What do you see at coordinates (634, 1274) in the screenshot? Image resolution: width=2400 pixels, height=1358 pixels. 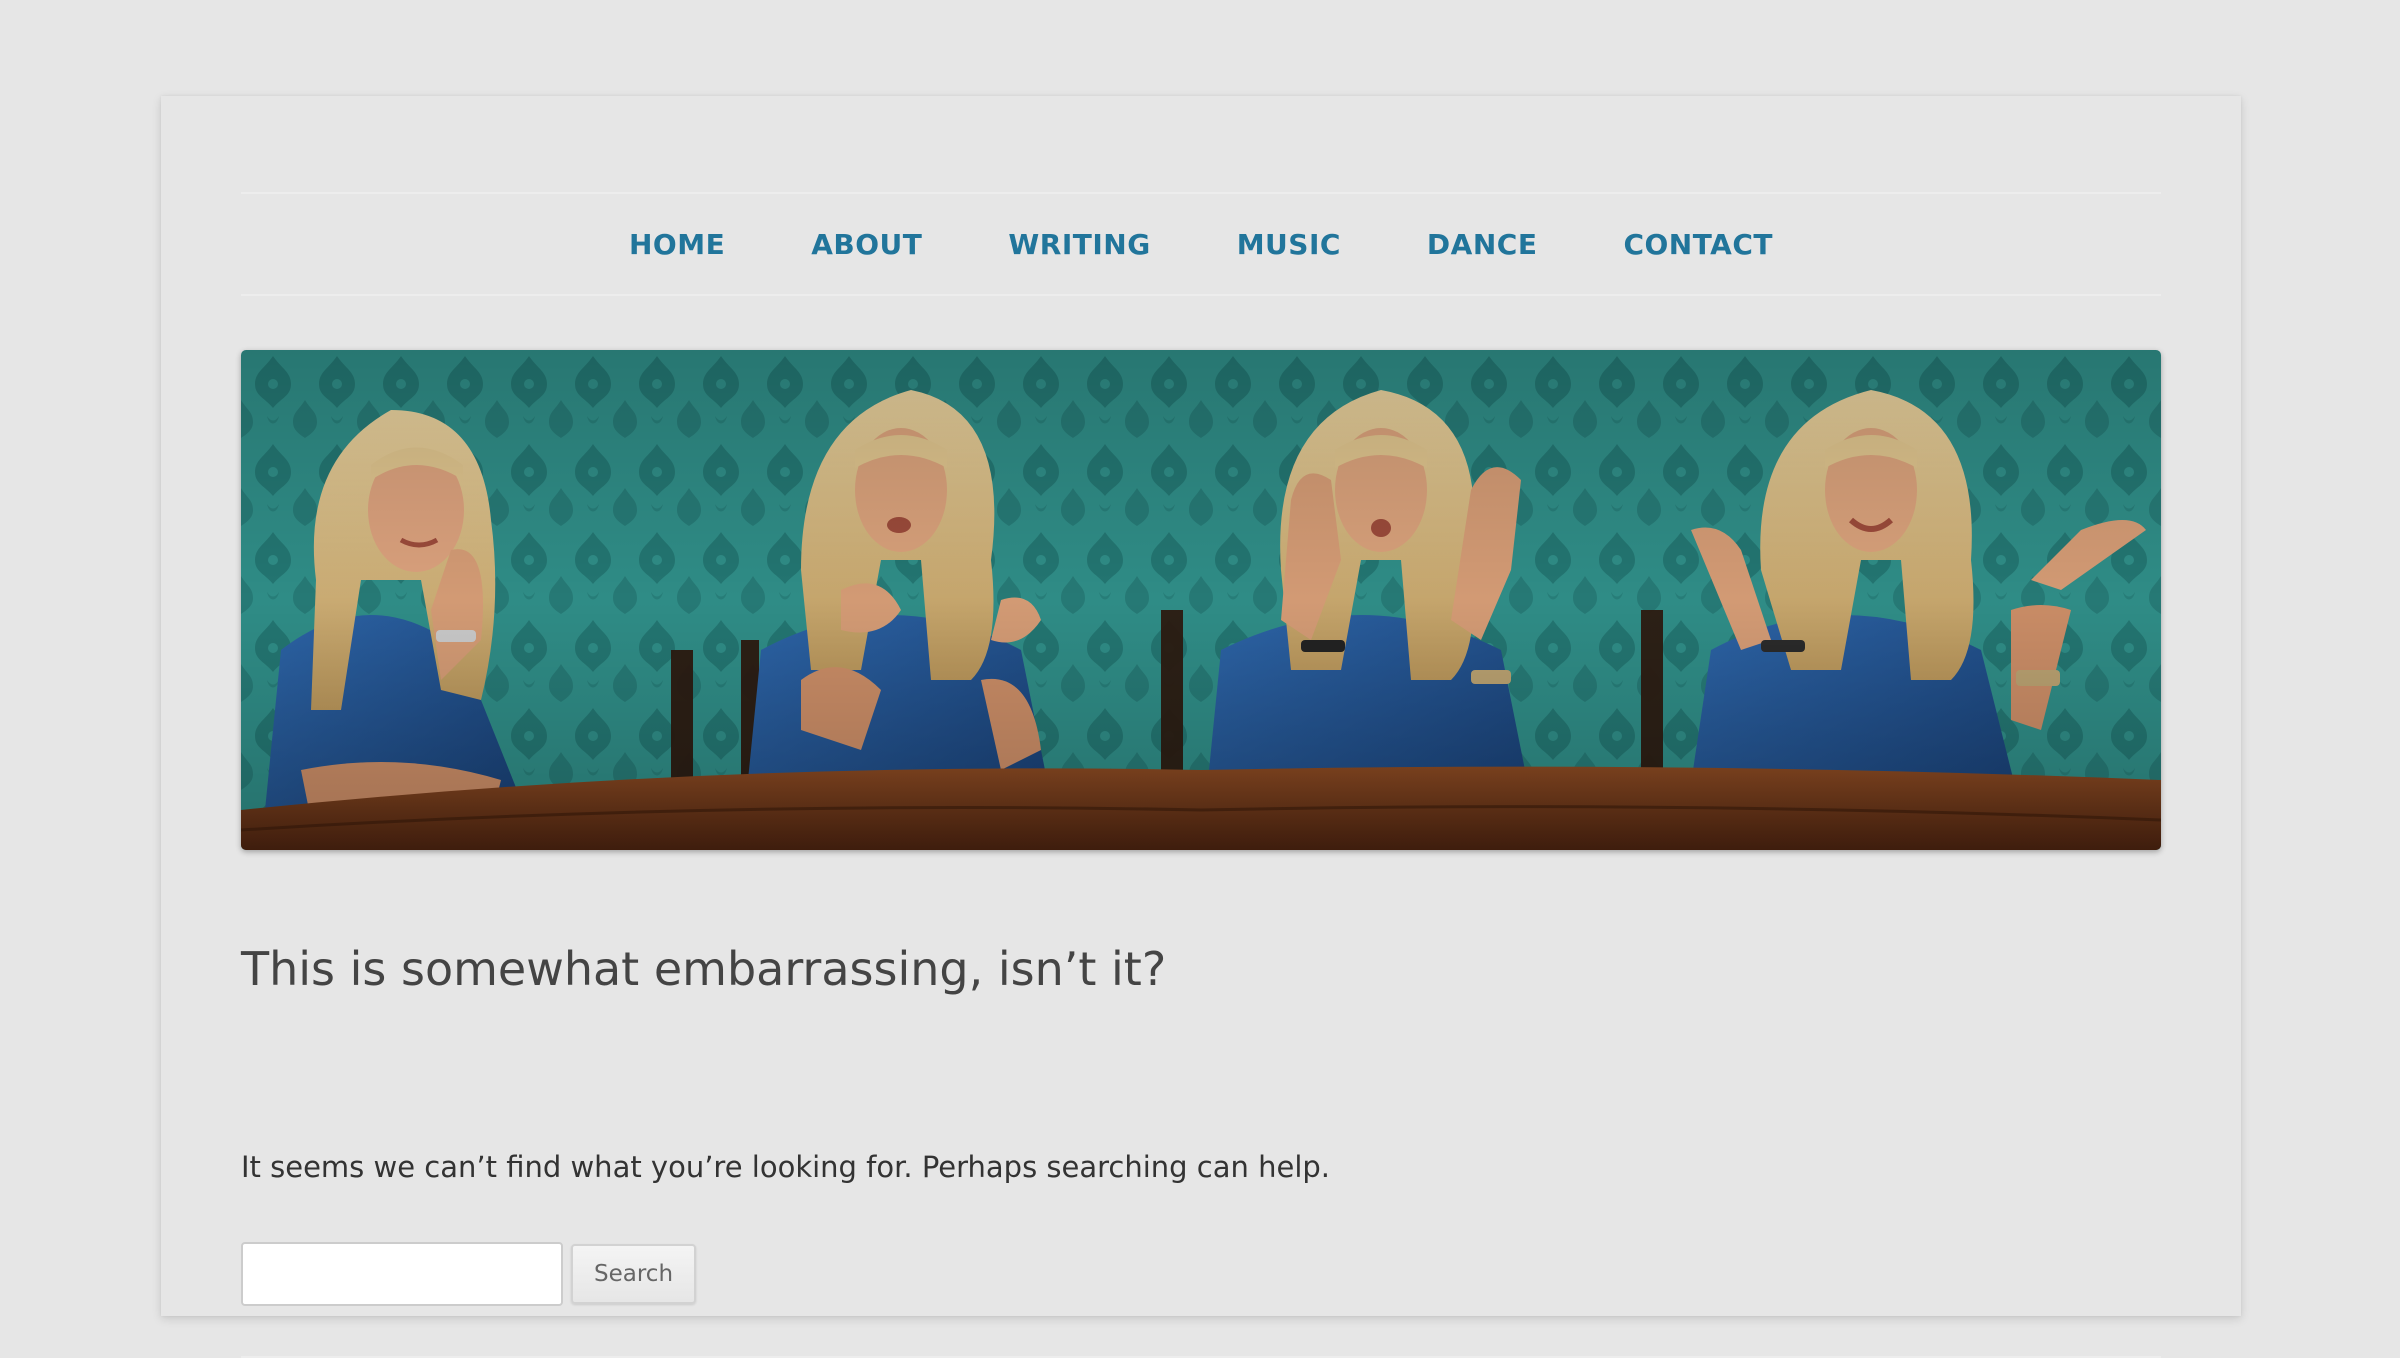 I see `search-button: Search` at bounding box center [634, 1274].